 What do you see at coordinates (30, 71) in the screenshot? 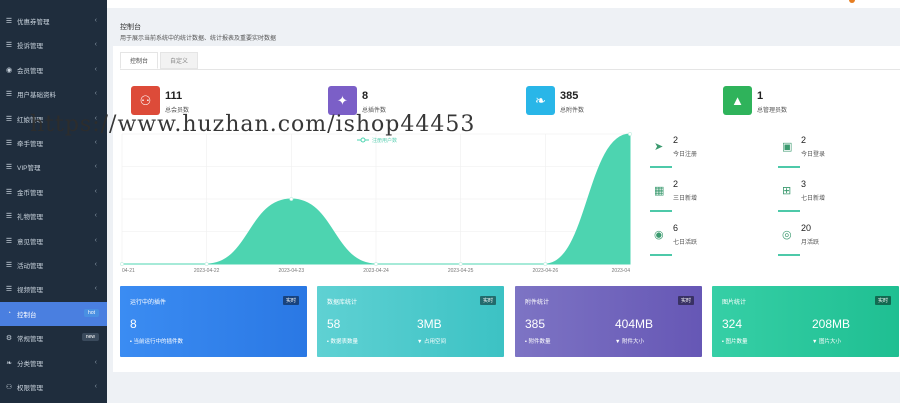
I see `sidebar-item-label: 会员管理` at bounding box center [30, 71].